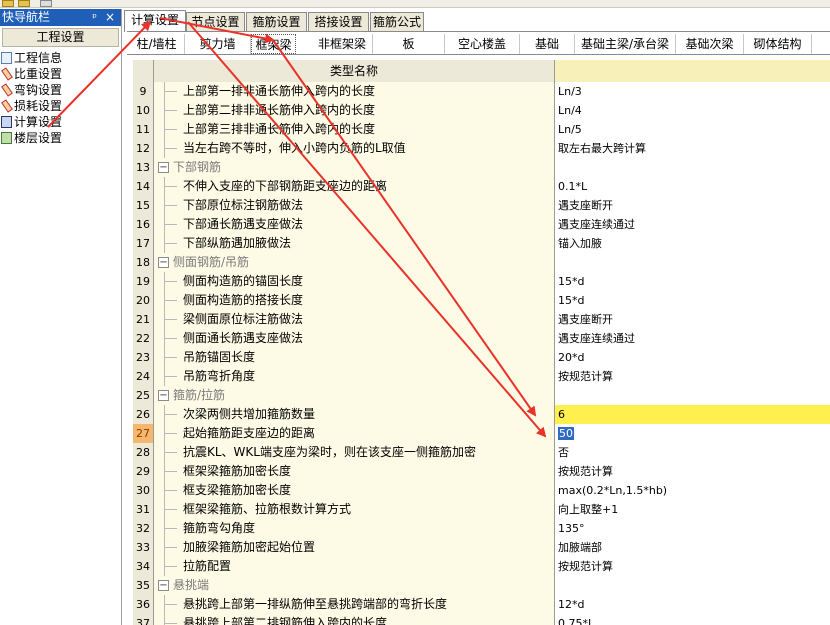  What do you see at coordinates (481, 376) in the screenshot?
I see `table-row: 24 吊筋弯折角度 按规范计算` at bounding box center [481, 376].